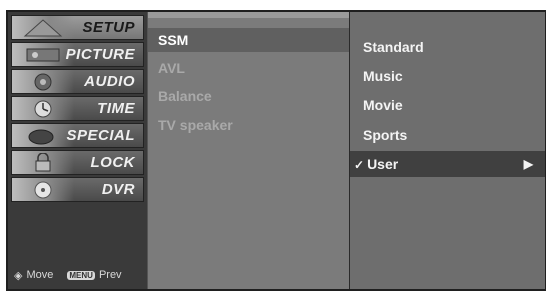 The height and width of the screenshot is (297, 555). Describe the element at coordinates (383, 164) in the screenshot. I see `option-user-label: User` at that location.